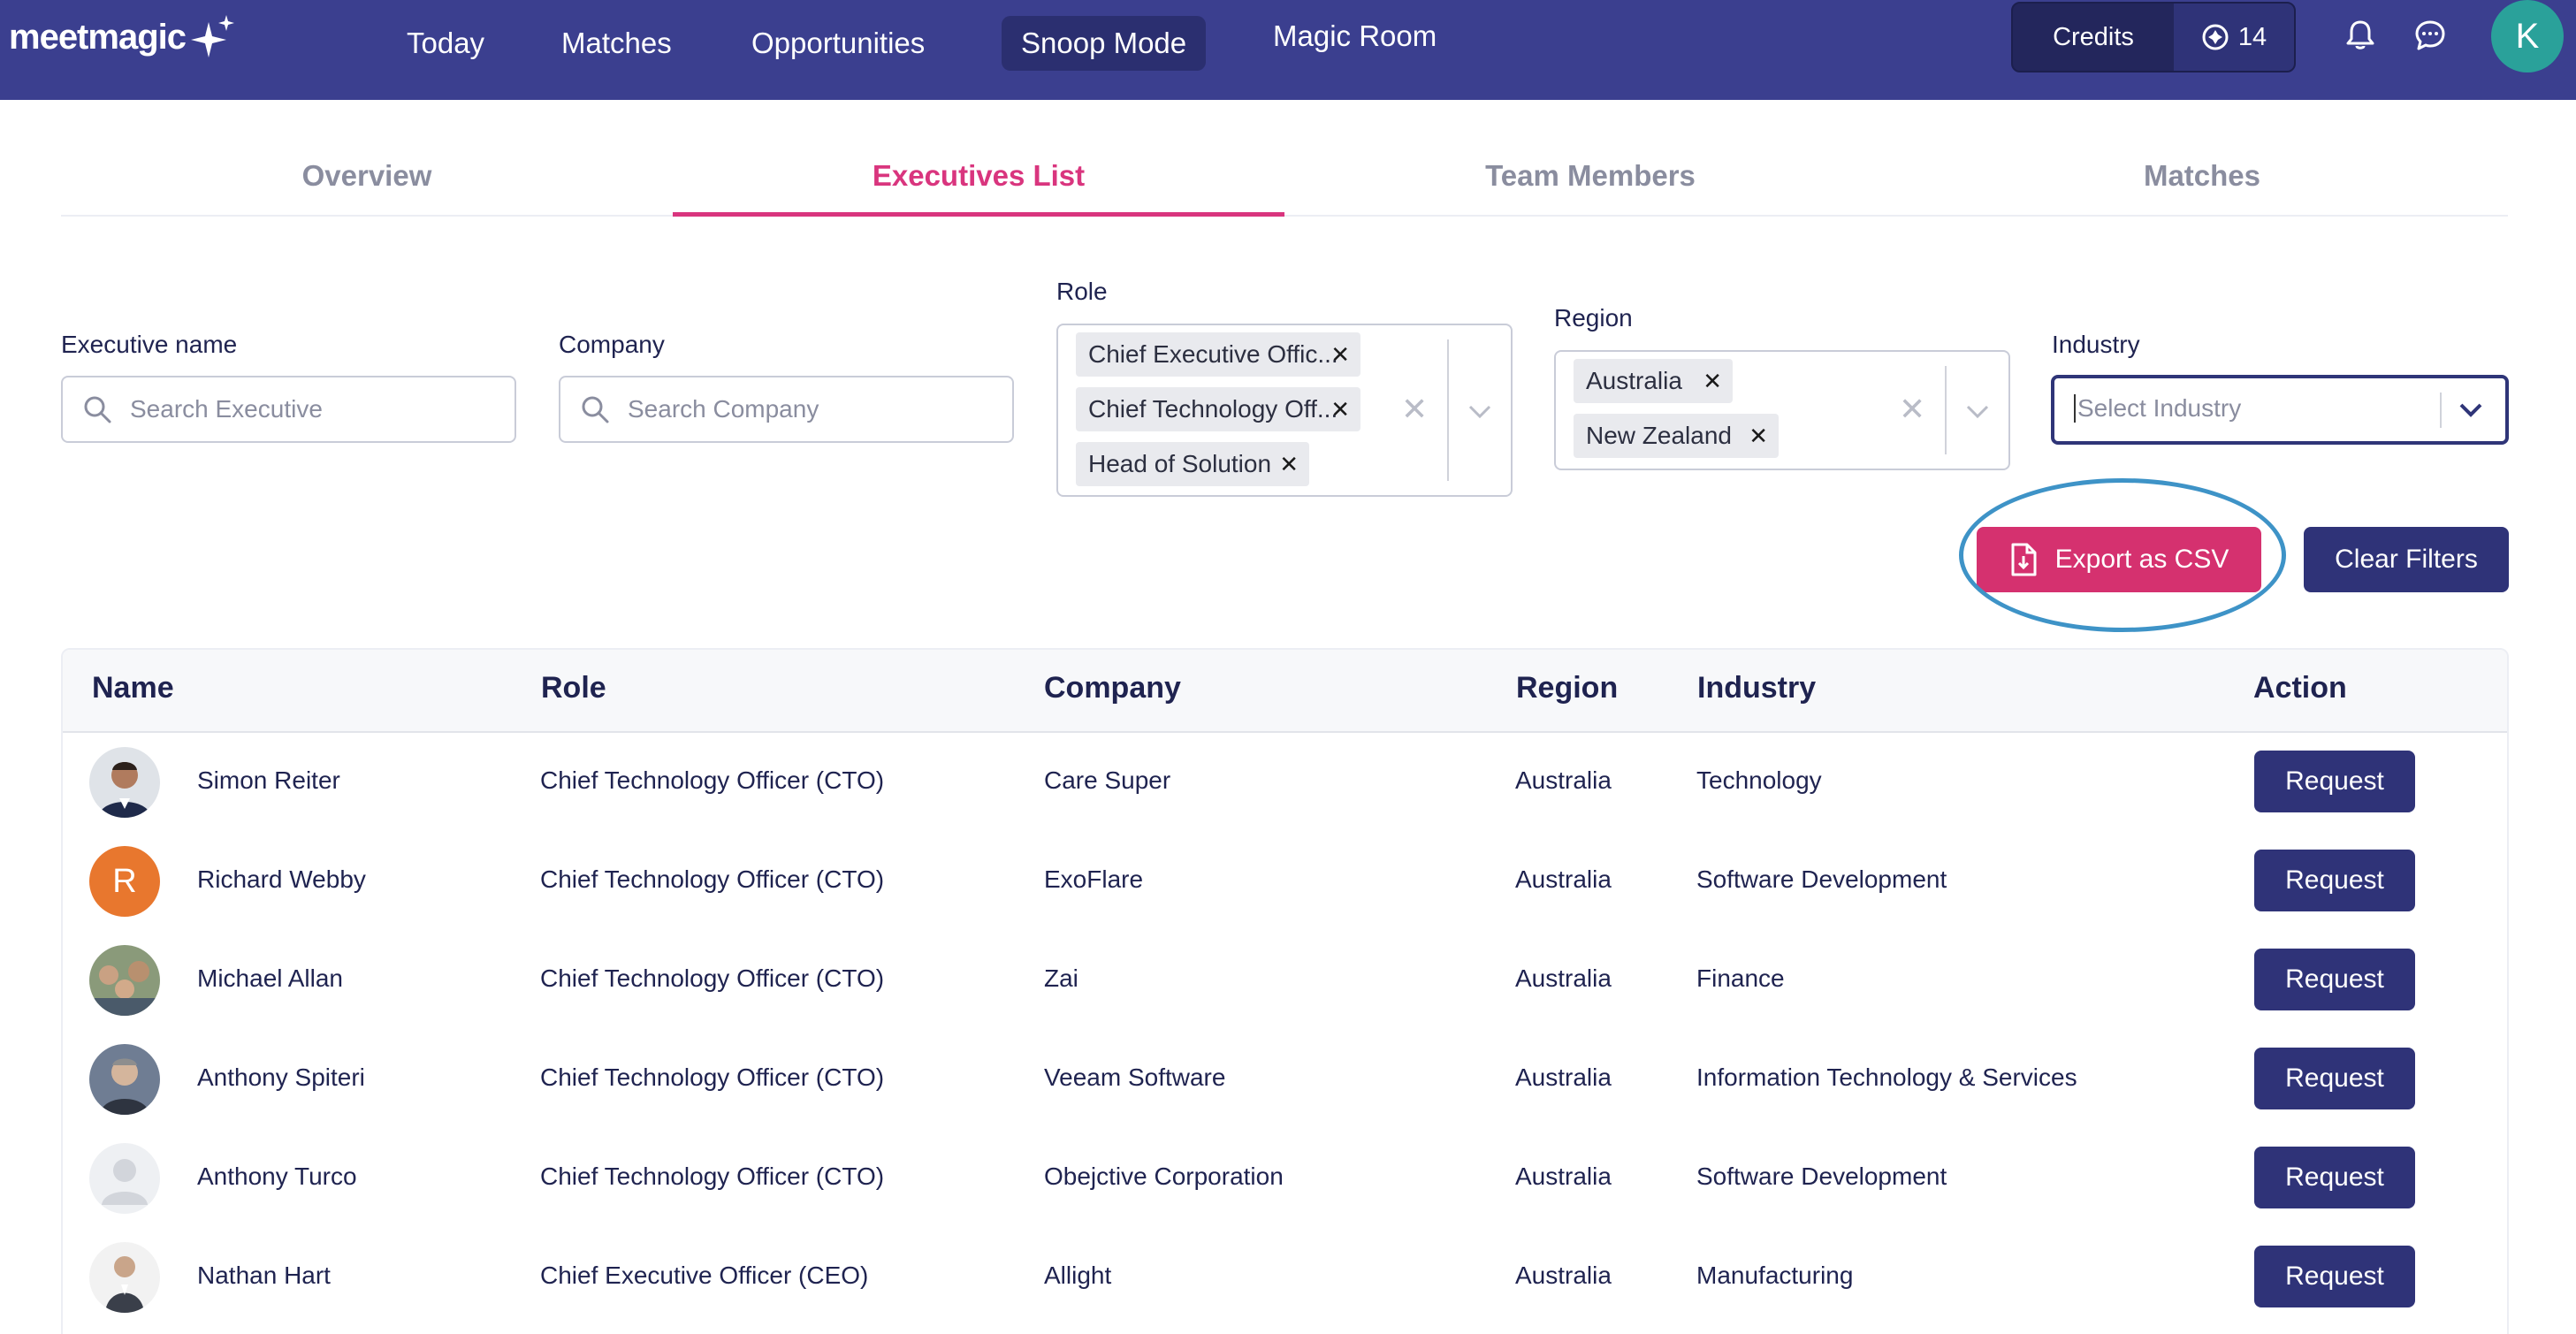 The width and height of the screenshot is (2576, 1334). I want to click on role-chip-label: Head of Solution, so click(1180, 463).